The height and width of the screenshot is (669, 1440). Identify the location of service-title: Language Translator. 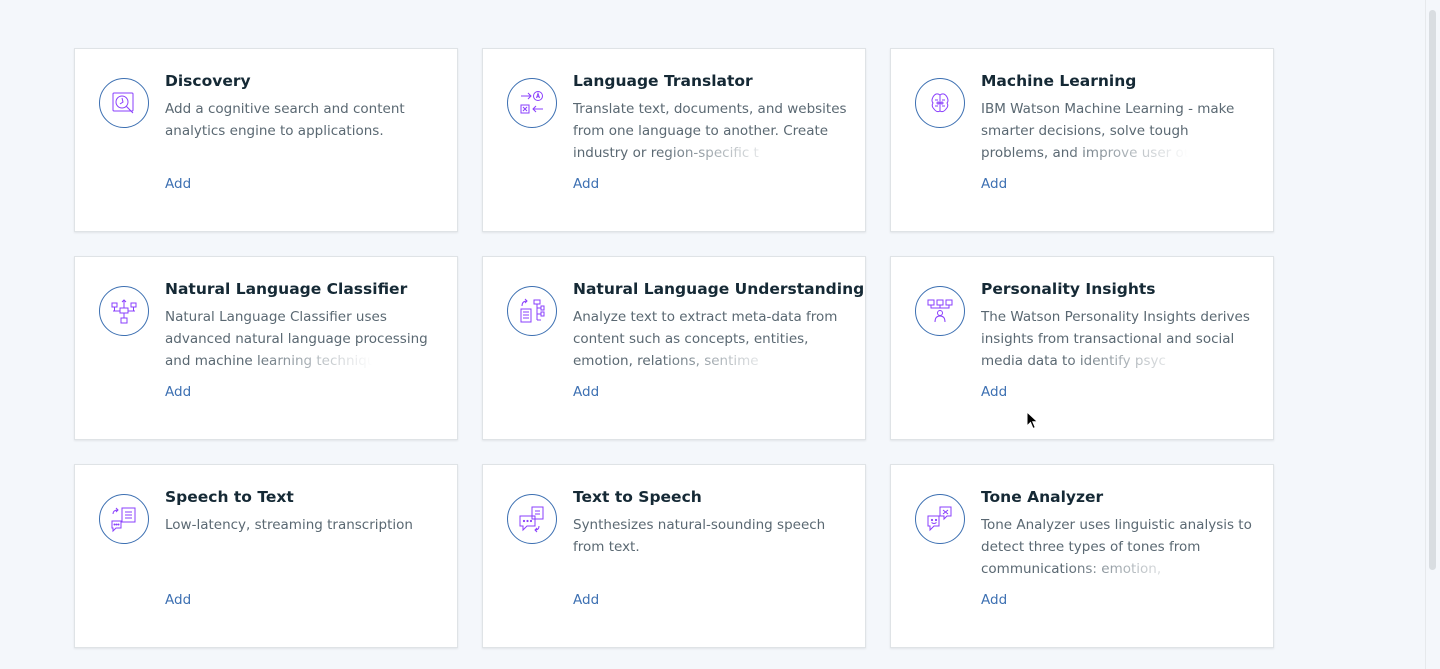
(663, 81).